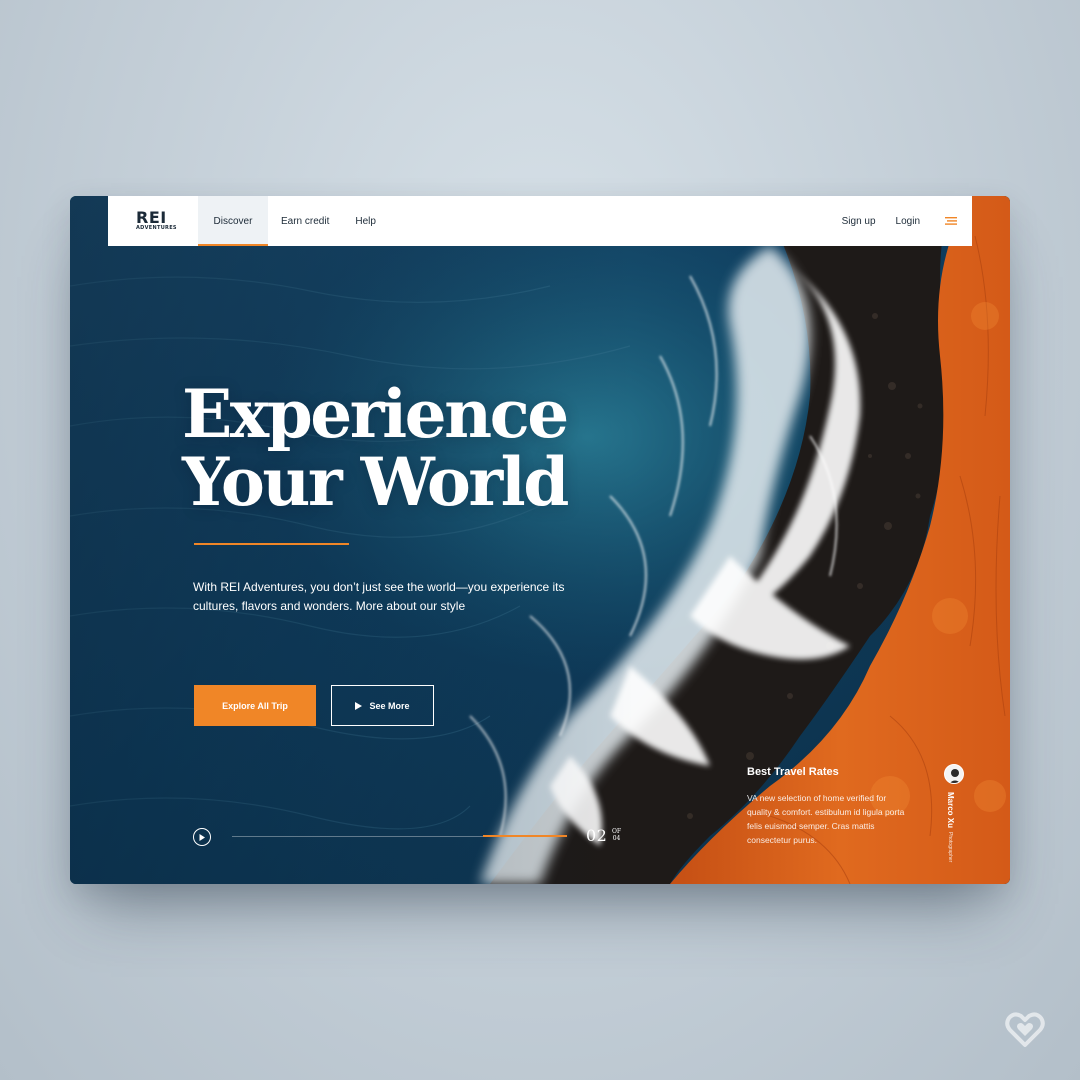 This screenshot has width=1080, height=1080. Describe the element at coordinates (271, 544) in the screenshot. I see `hero-underline` at that location.